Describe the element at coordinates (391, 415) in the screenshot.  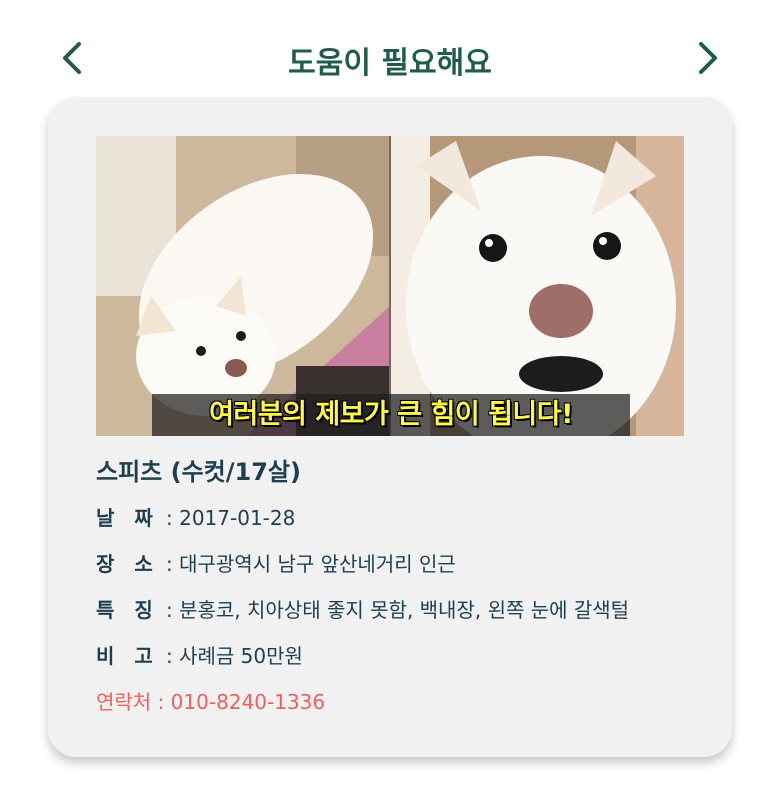
I see `photo-caption: 여러분의 제보가 큰 힘이 됩니다!` at that location.